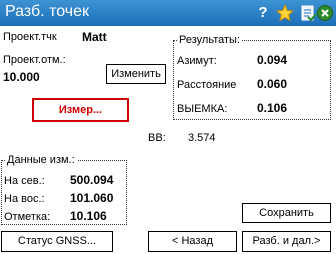 The image size is (336, 254). What do you see at coordinates (157, 138) in the screenshot?
I see `bb-label: BB:` at bounding box center [157, 138].